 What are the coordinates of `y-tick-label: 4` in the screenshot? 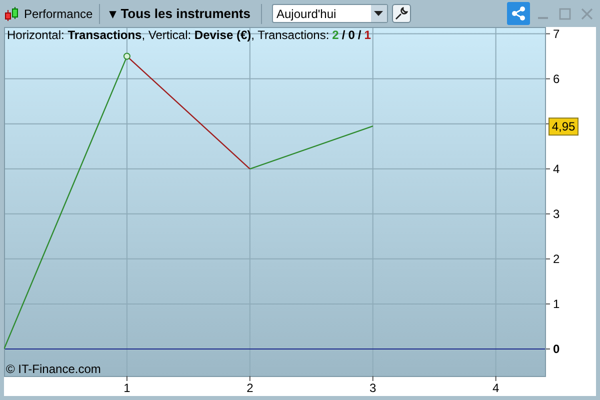 It's located at (556, 169).